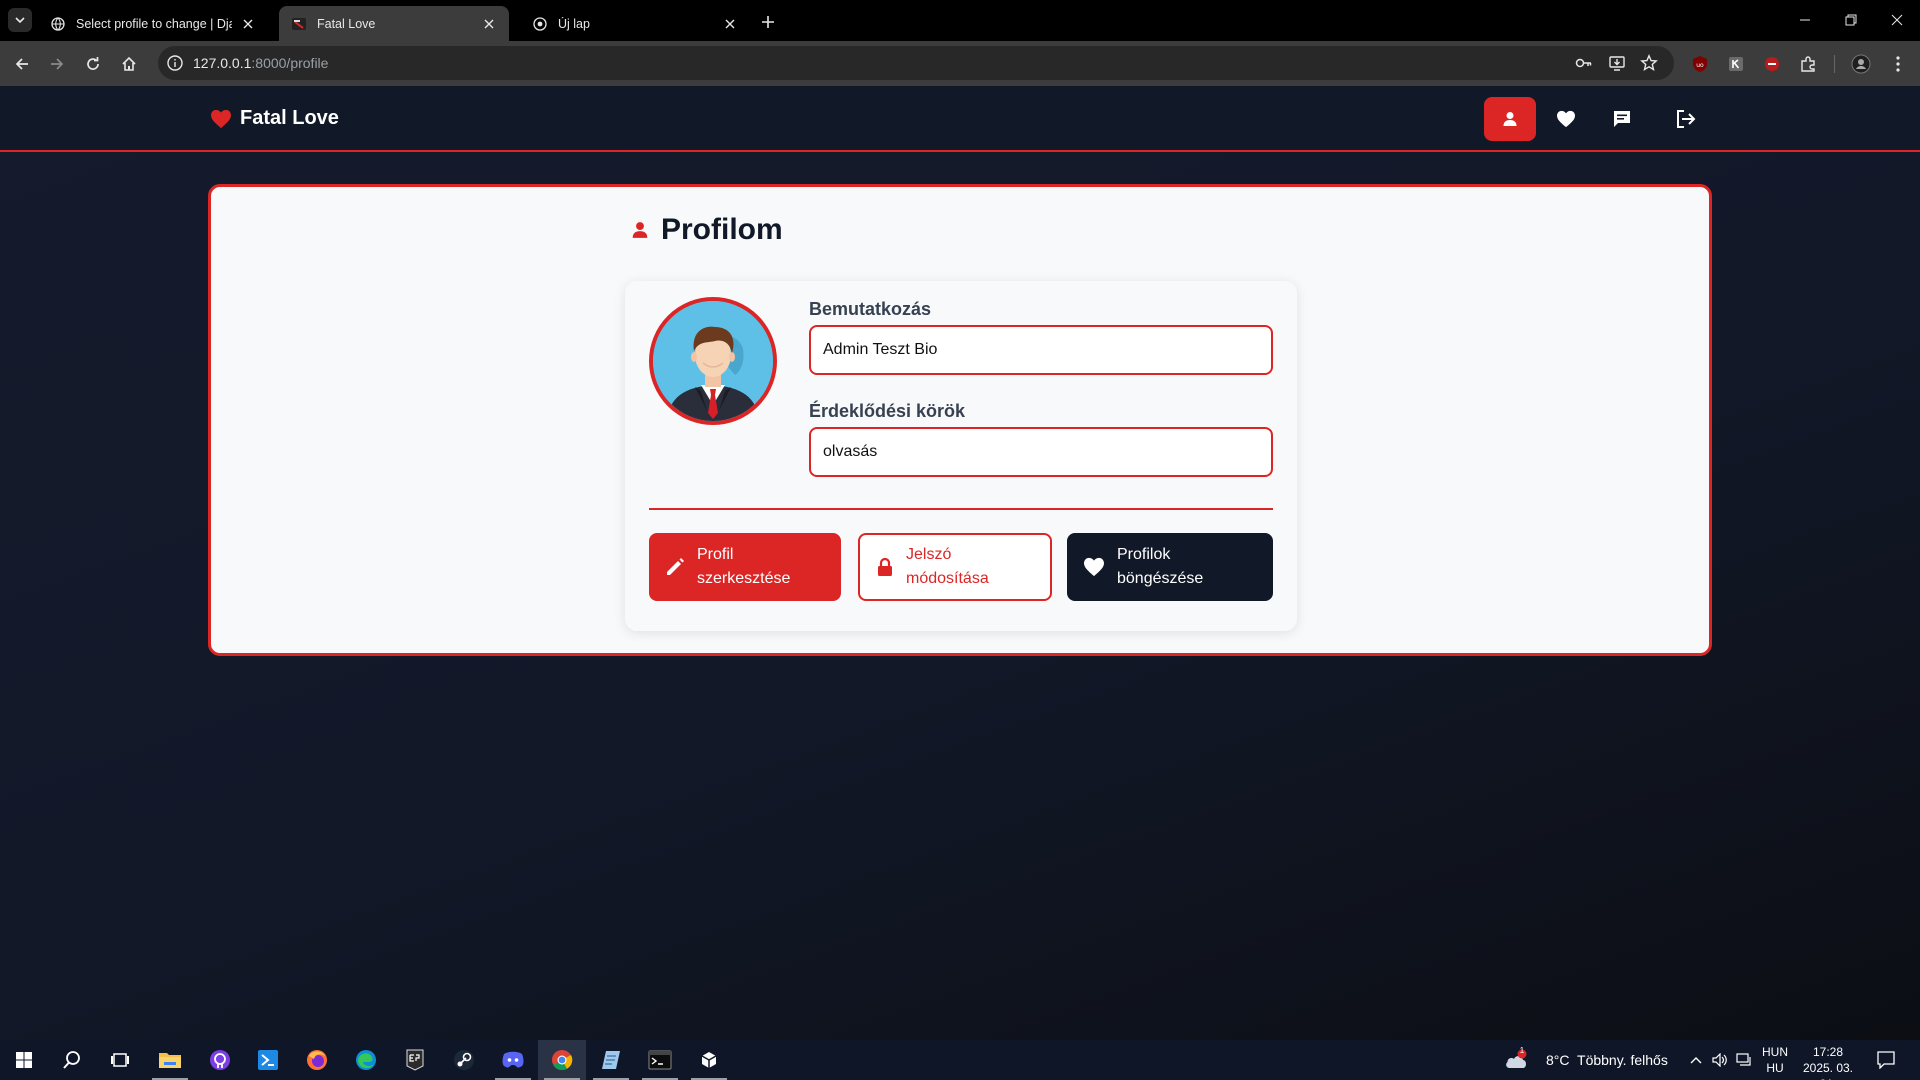  What do you see at coordinates (260, 63) in the screenshot?
I see `url-text: 127.0.0.1:8000/profile` at bounding box center [260, 63].